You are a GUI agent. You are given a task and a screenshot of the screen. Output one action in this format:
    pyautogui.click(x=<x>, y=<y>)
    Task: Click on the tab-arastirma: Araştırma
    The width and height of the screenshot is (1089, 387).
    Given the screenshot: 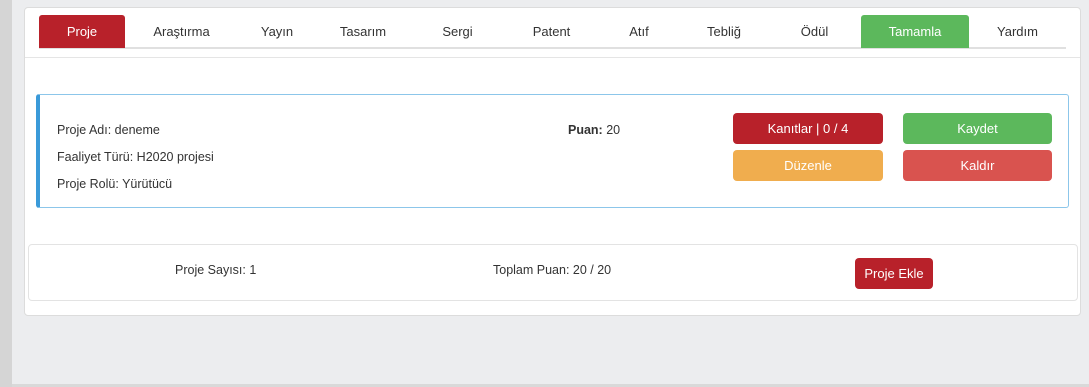 What is the action you would take?
    pyautogui.click(x=181, y=31)
    